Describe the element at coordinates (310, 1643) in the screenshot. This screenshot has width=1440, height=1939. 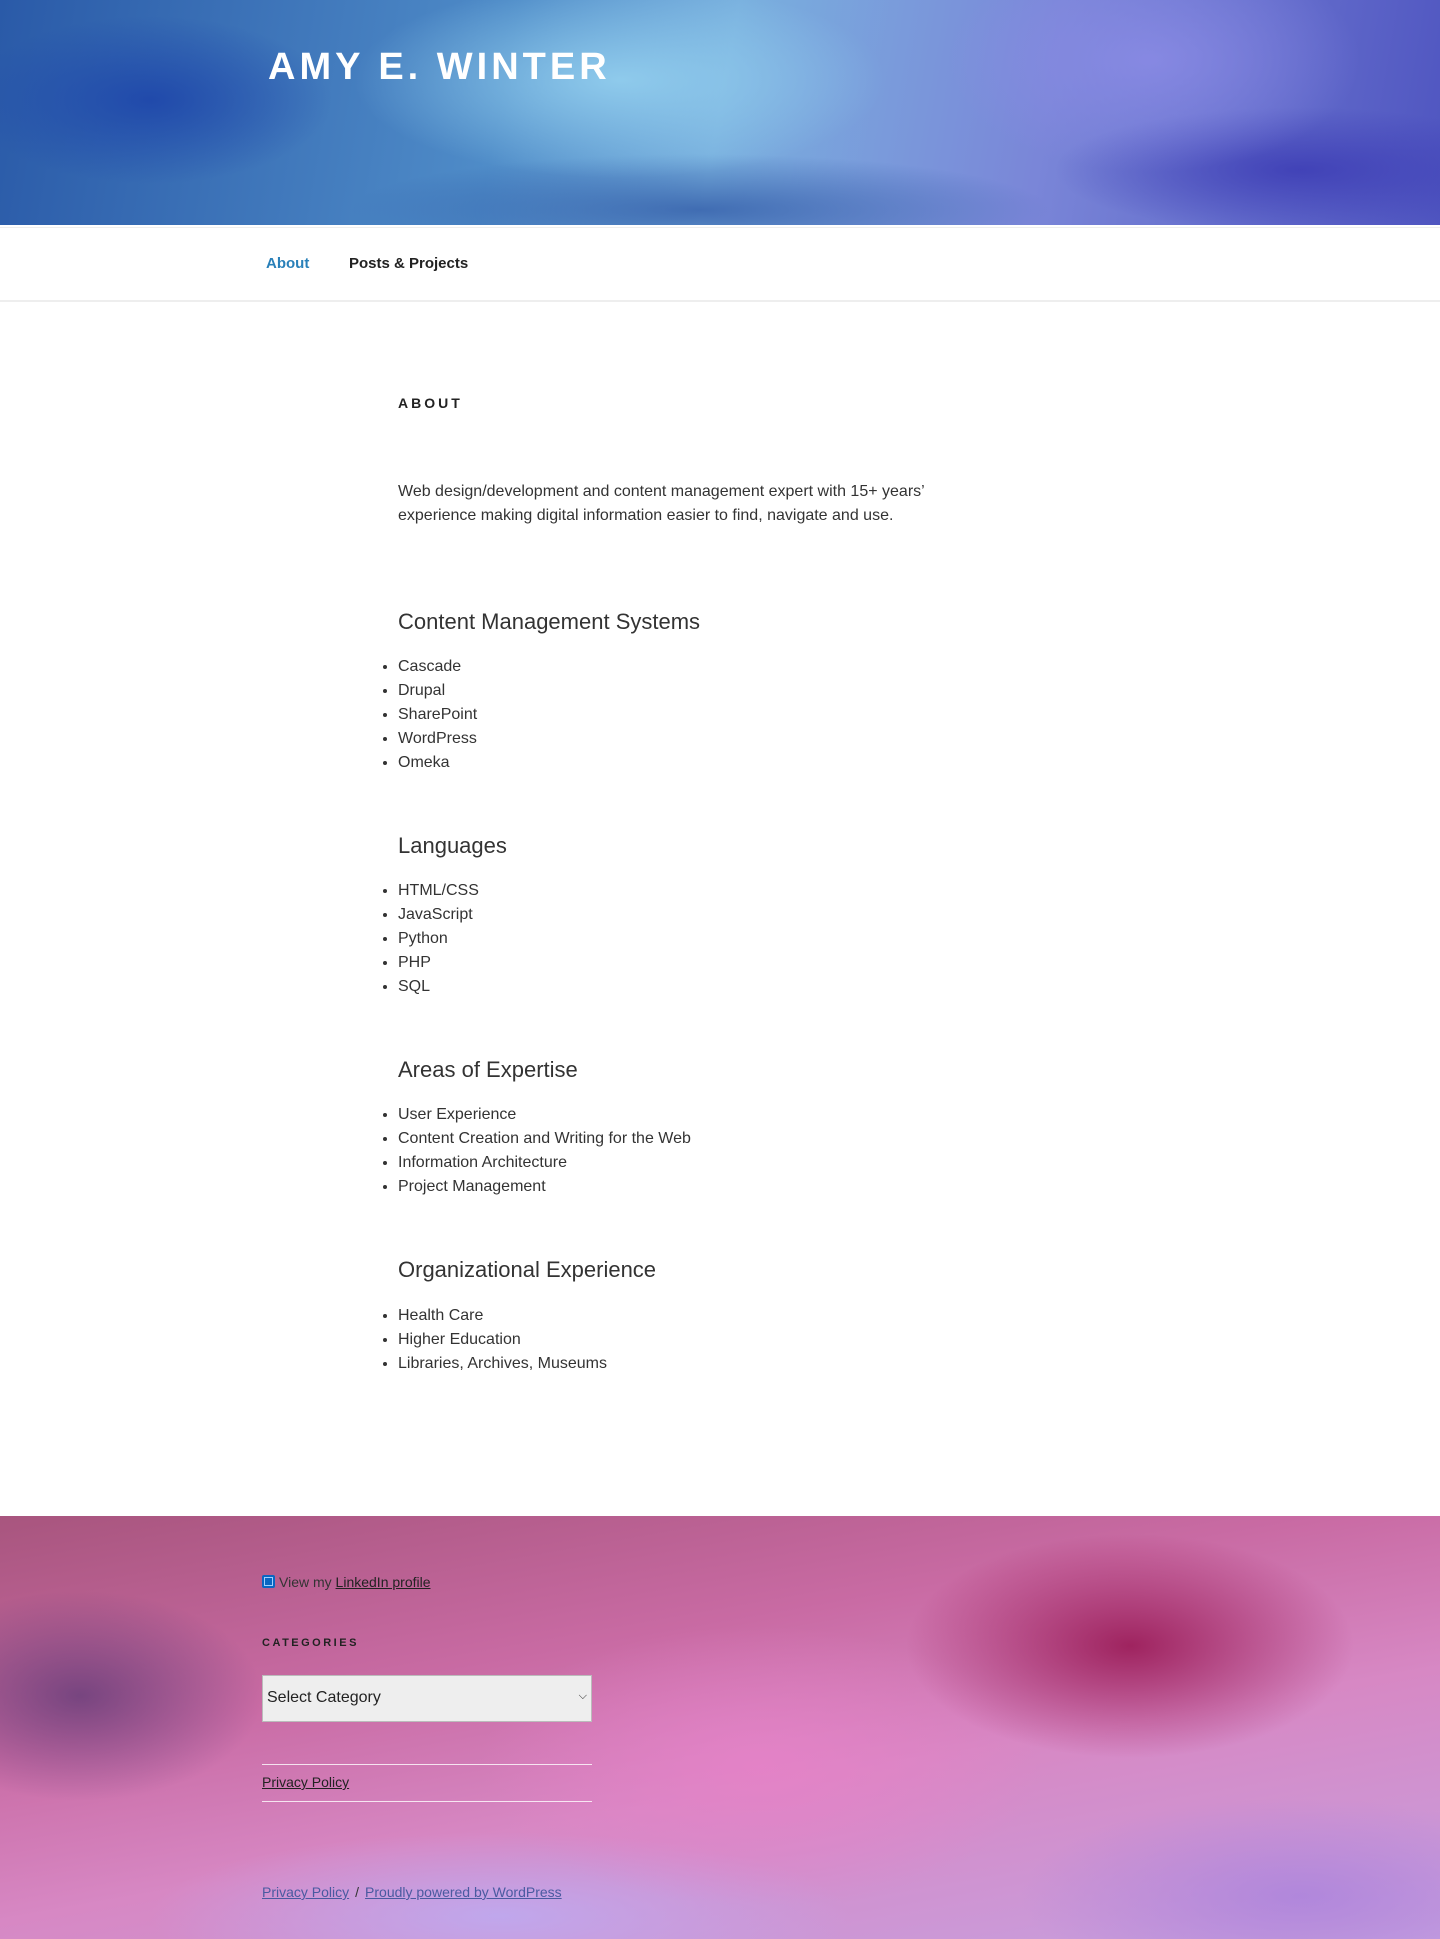
I see `categories-heading: CATEGORIES` at that location.